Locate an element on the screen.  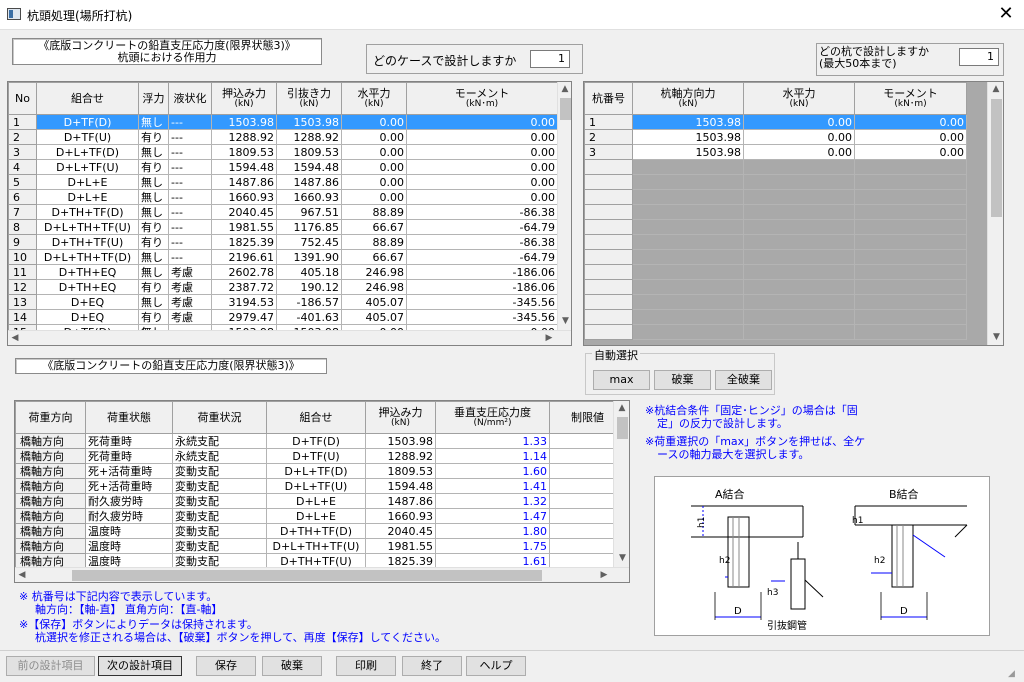
stress-cell: 1.41 is located at coordinates (492, 486).